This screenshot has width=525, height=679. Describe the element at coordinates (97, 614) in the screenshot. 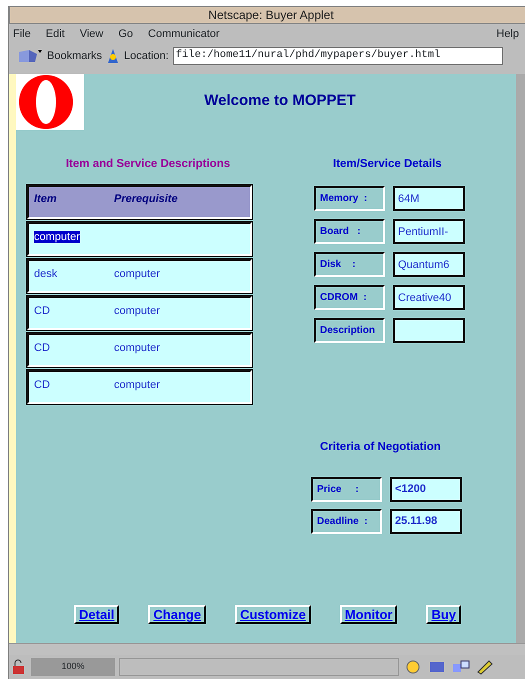

I see `action-button: Detail` at that location.